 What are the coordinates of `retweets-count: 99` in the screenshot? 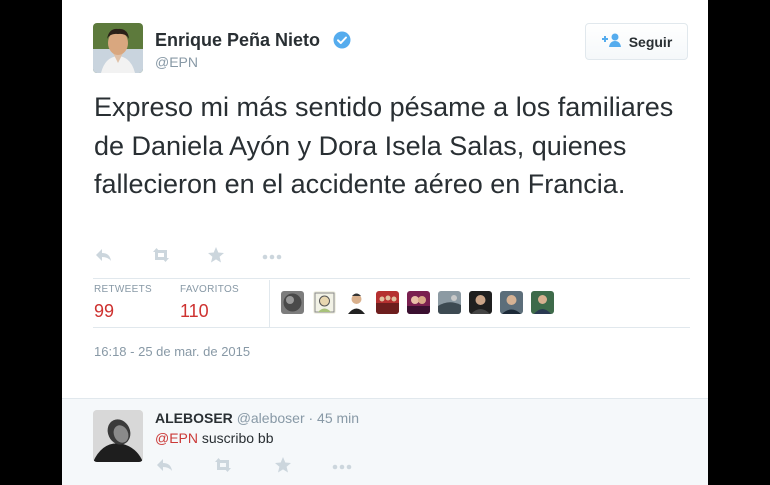 It's located at (104, 311).